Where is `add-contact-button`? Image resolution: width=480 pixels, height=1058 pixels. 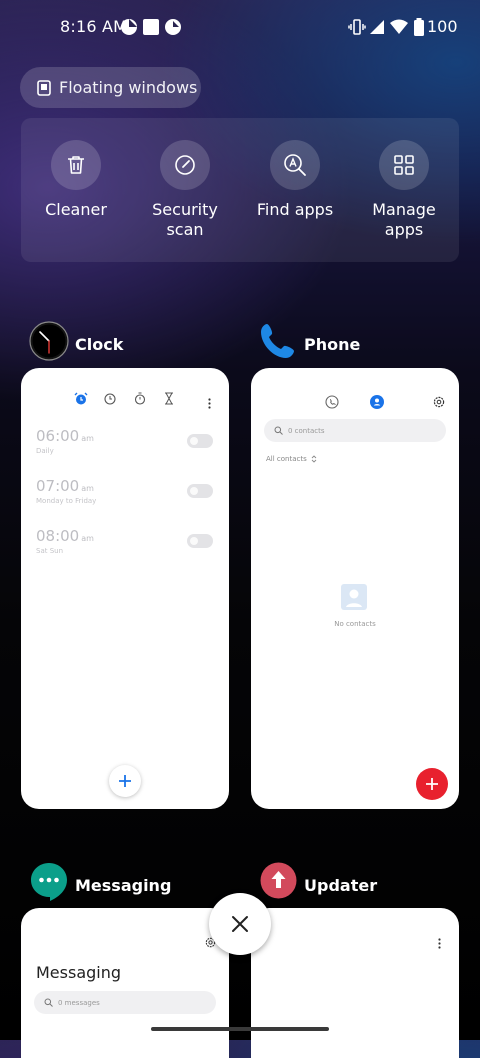 add-contact-button is located at coordinates (432, 784).